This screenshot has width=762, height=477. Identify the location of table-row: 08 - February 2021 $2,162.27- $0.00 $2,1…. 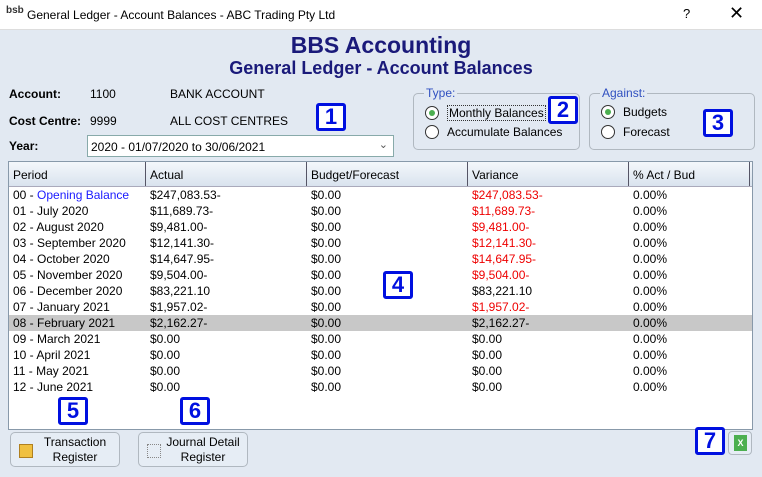
(380, 323).